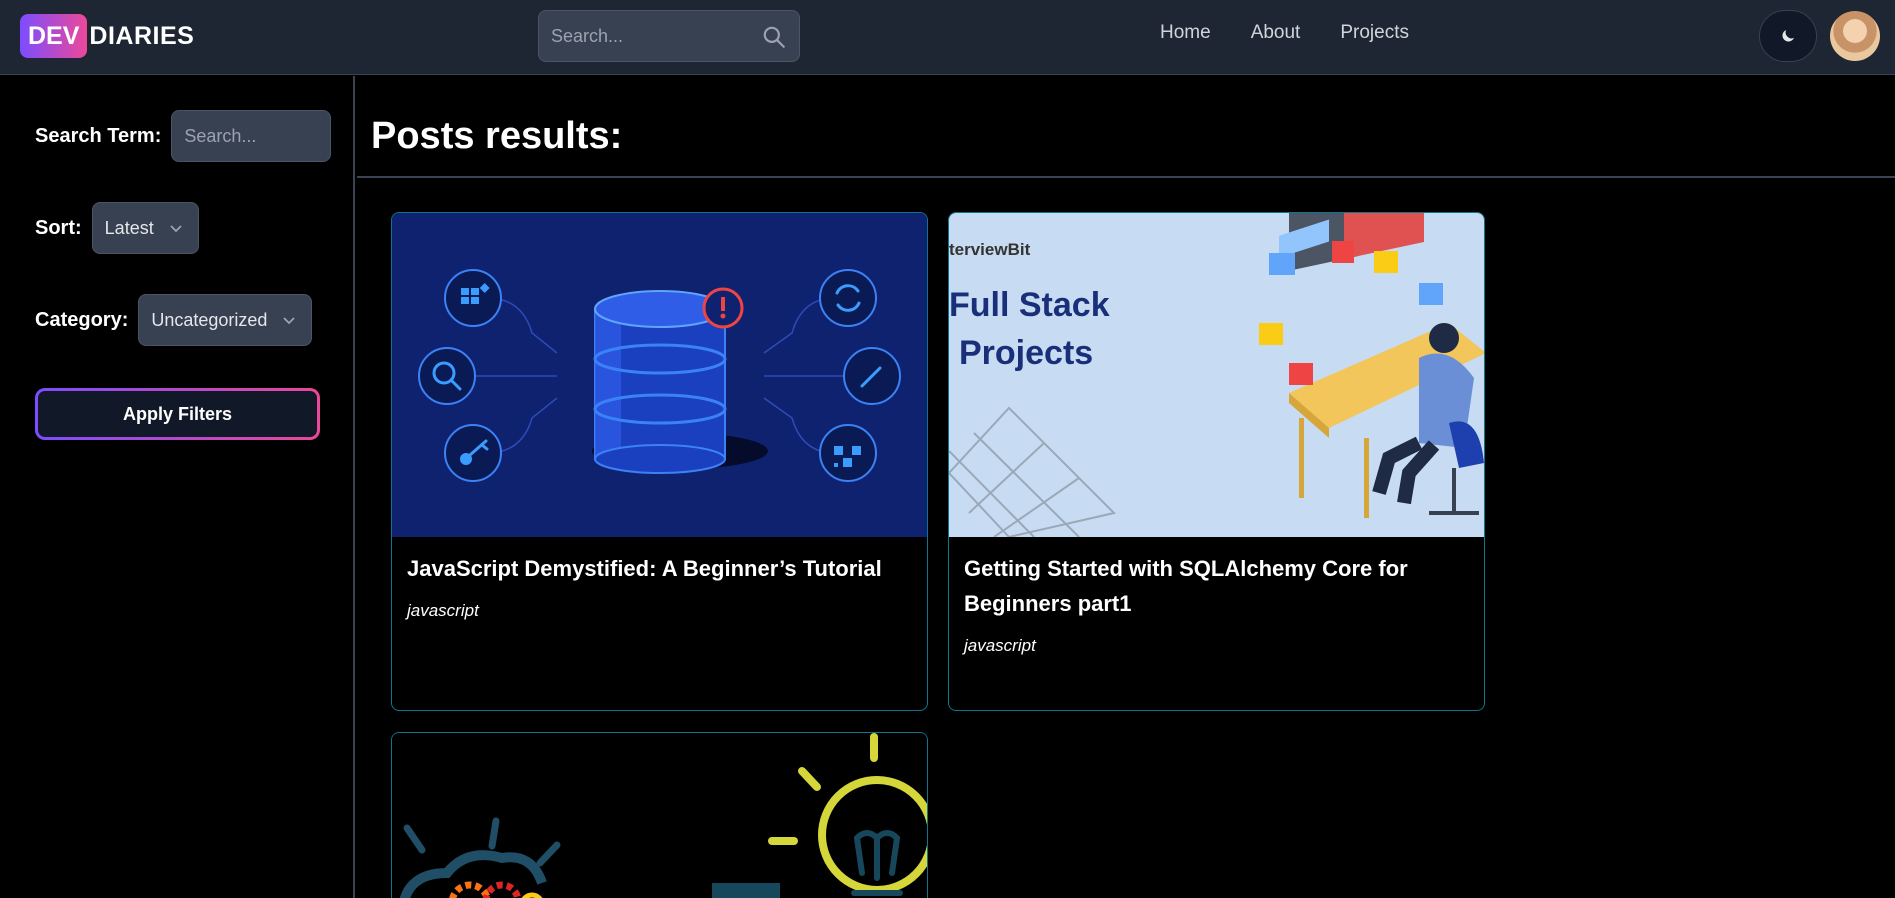 The width and height of the screenshot is (1895, 898). What do you see at coordinates (142, 35) in the screenshot?
I see `brand-logo-diaries: DIARIES` at bounding box center [142, 35].